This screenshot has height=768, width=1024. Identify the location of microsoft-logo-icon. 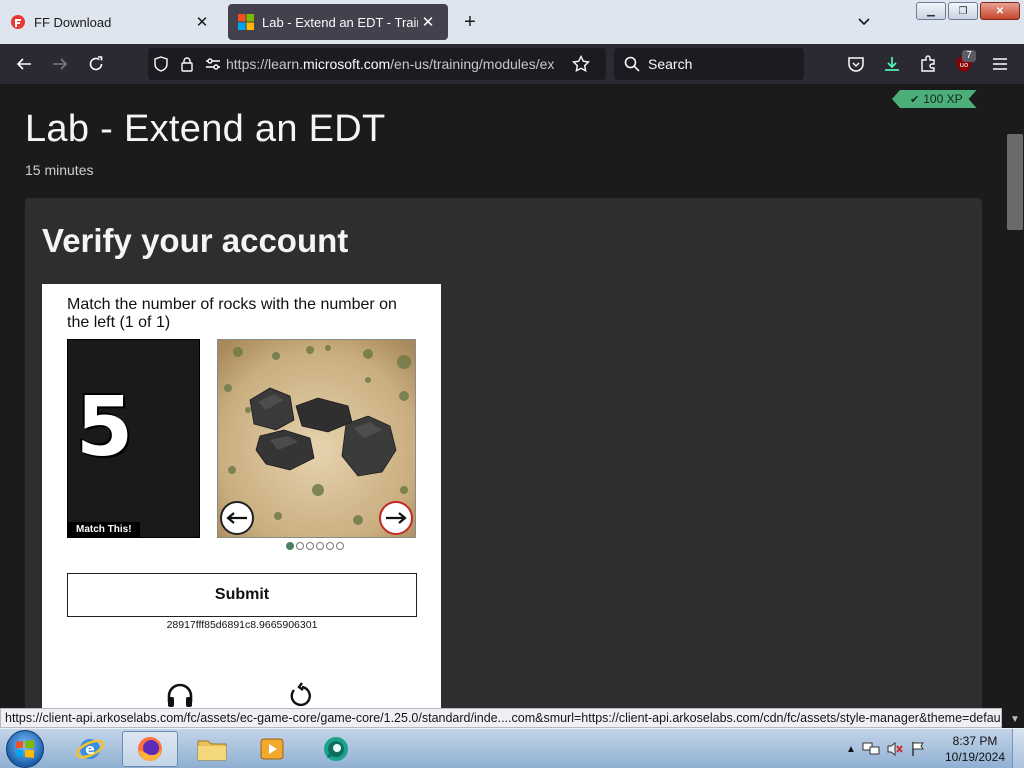
(246, 22).